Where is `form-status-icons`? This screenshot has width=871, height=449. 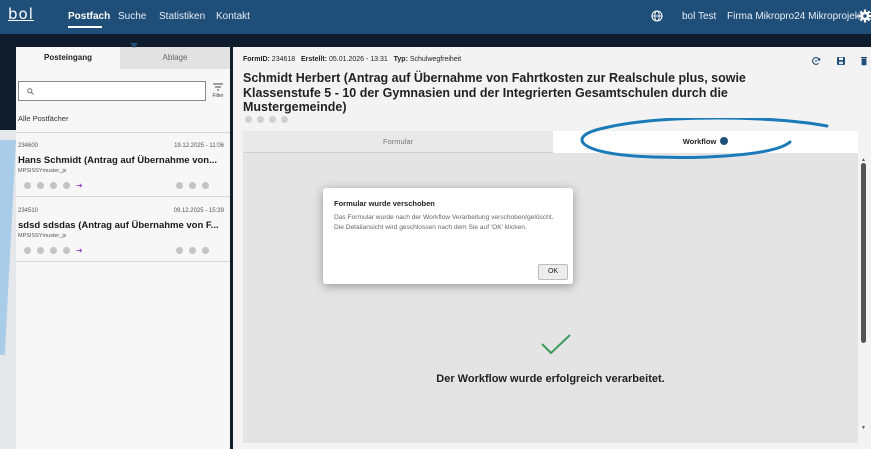 form-status-icons is located at coordinates (269, 119).